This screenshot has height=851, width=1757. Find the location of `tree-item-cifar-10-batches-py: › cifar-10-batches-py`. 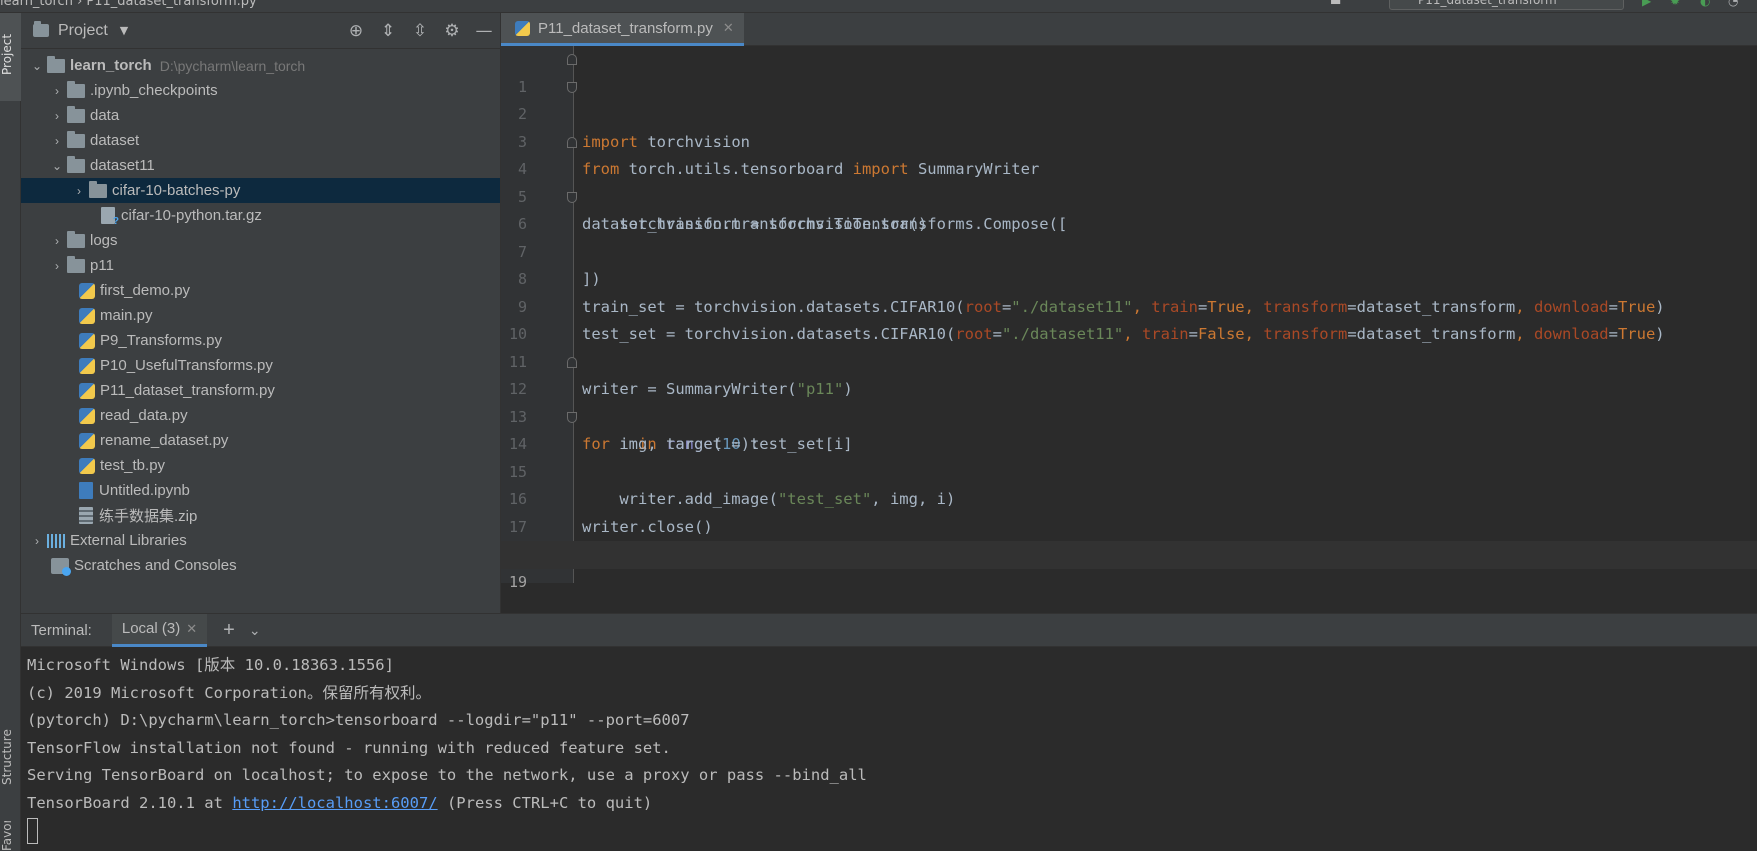

tree-item-cifar-10-batches-py: › cifar-10-batches-py is located at coordinates (260, 190).